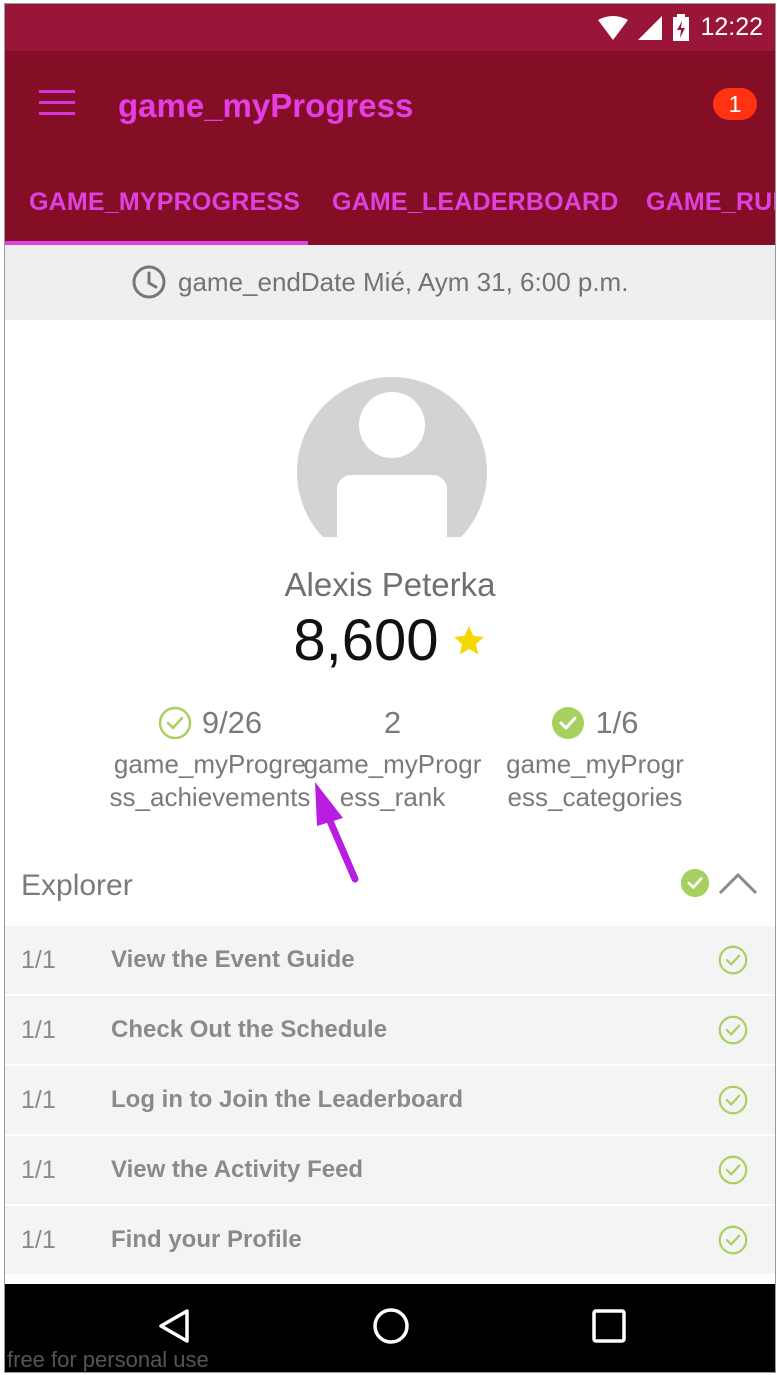  I want to click on home-icon, so click(391, 1326).